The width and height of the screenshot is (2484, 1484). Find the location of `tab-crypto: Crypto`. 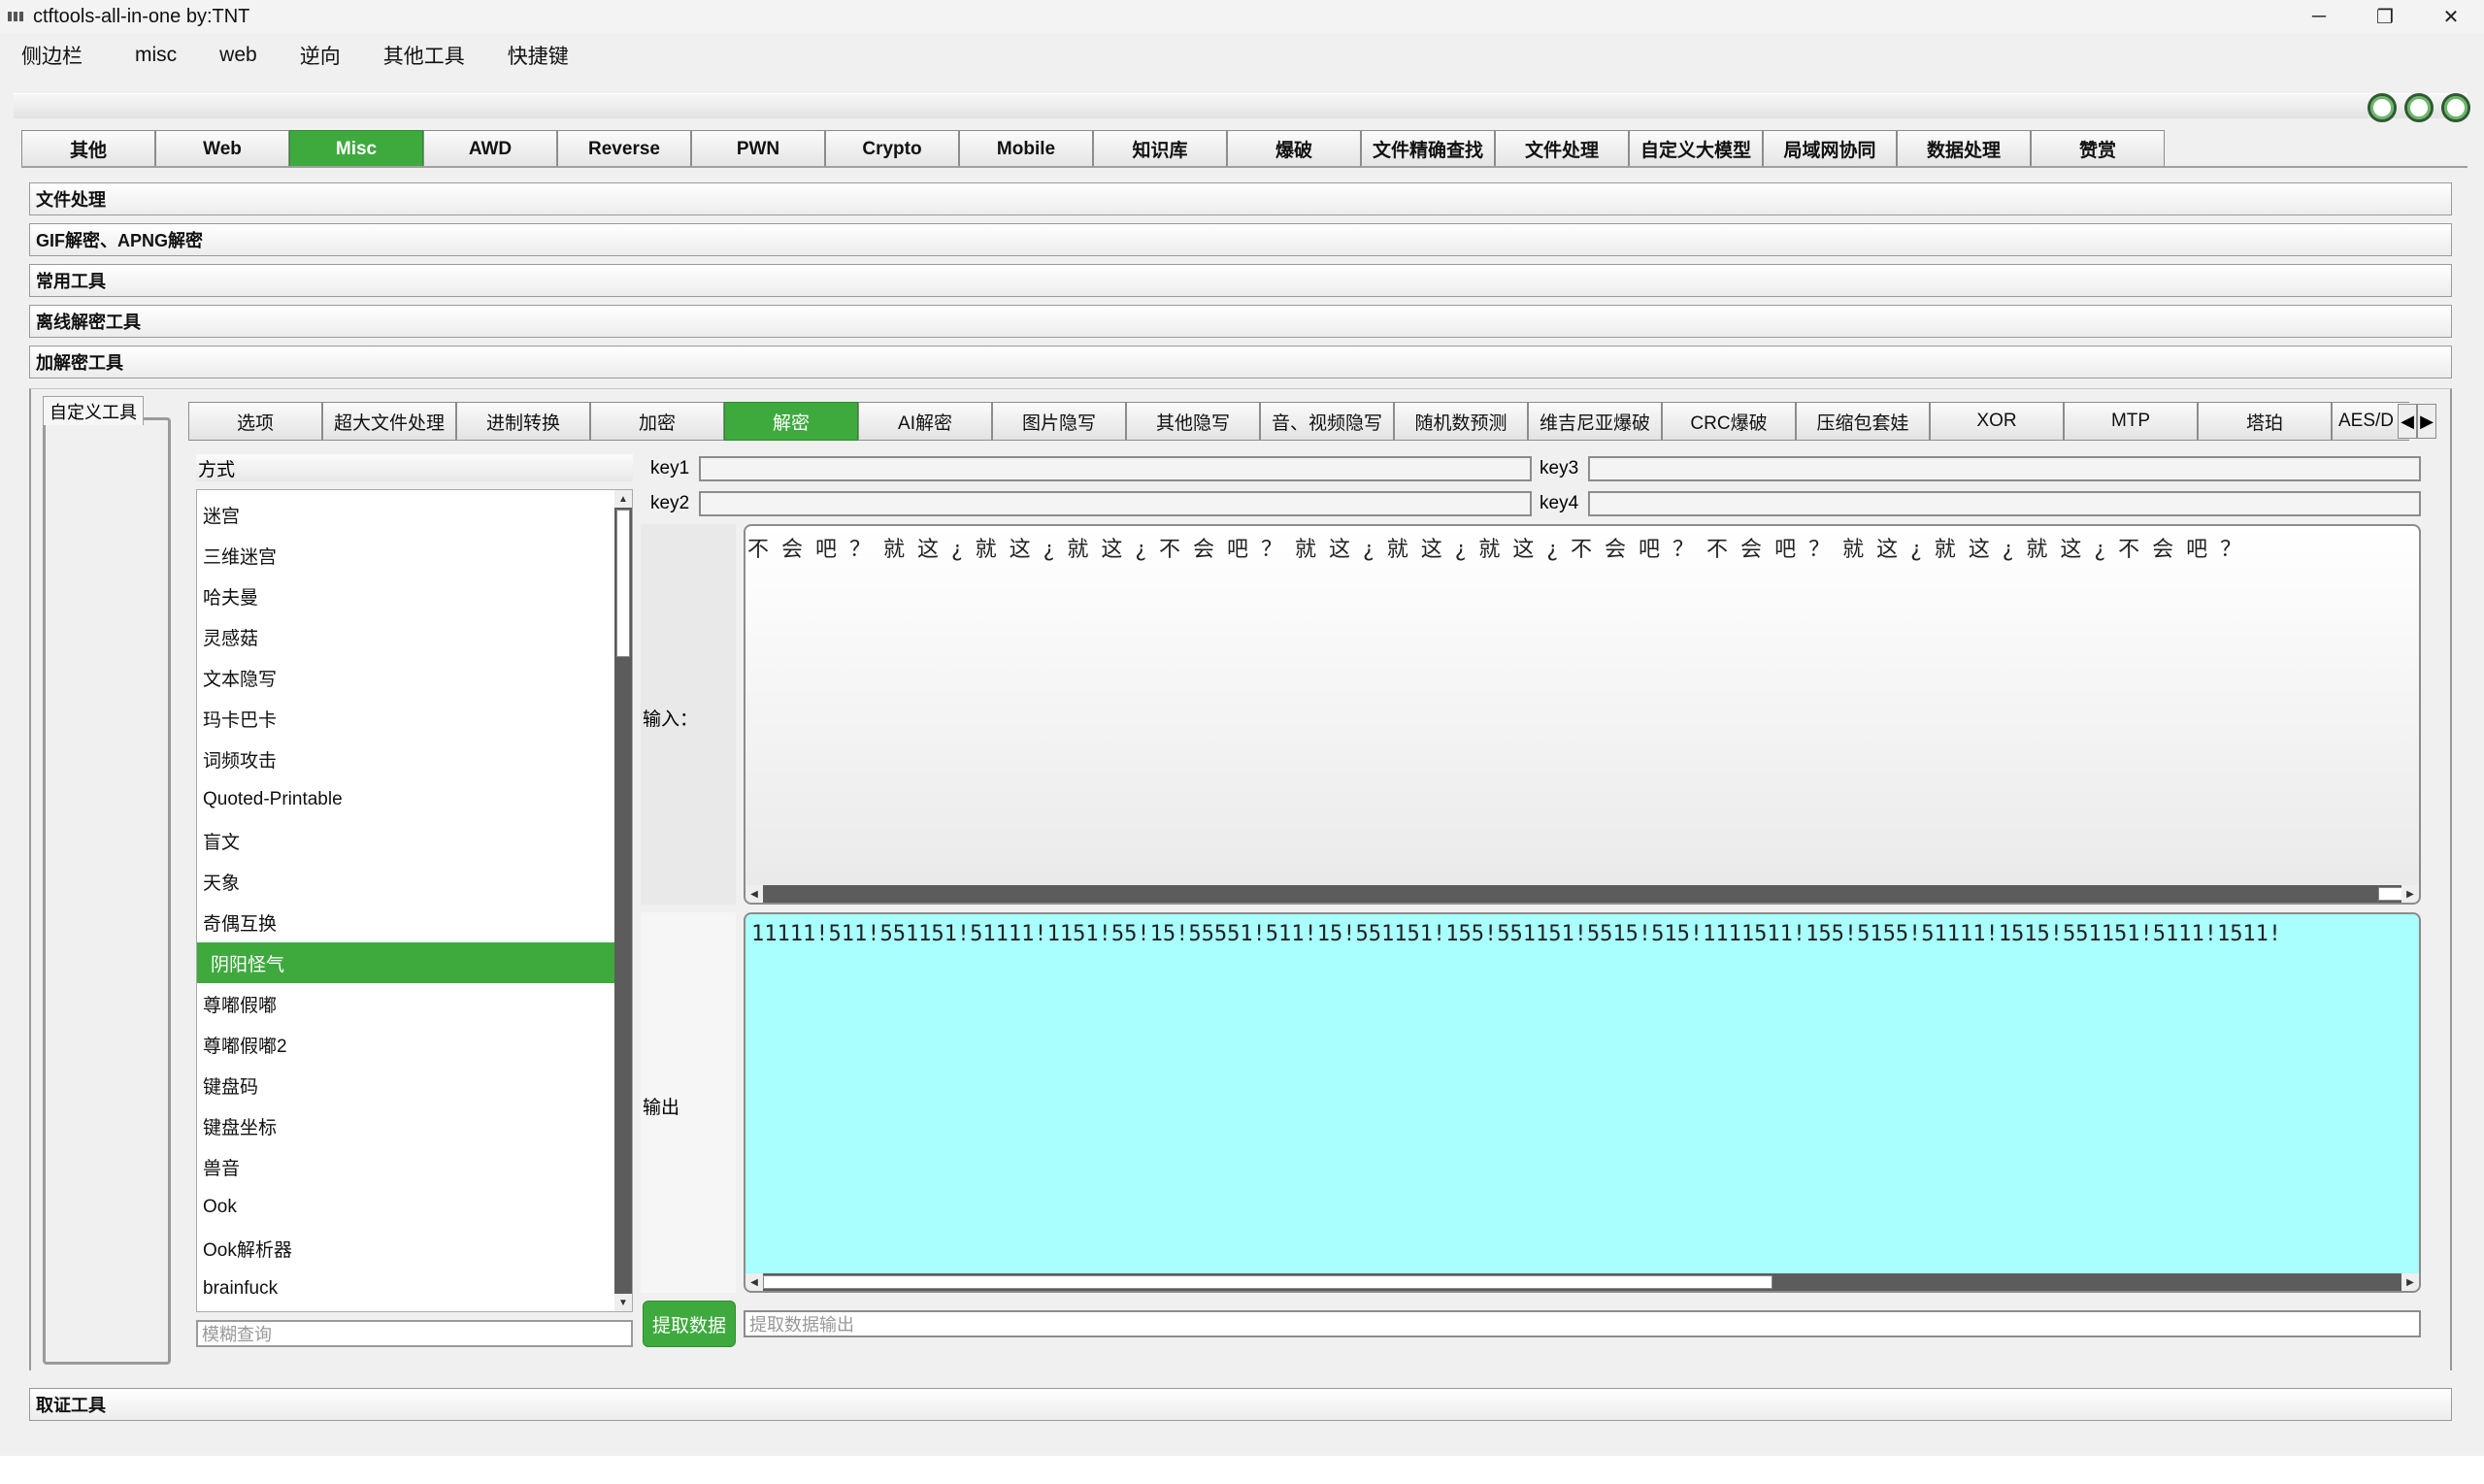

tab-crypto: Crypto is located at coordinates (892, 148).